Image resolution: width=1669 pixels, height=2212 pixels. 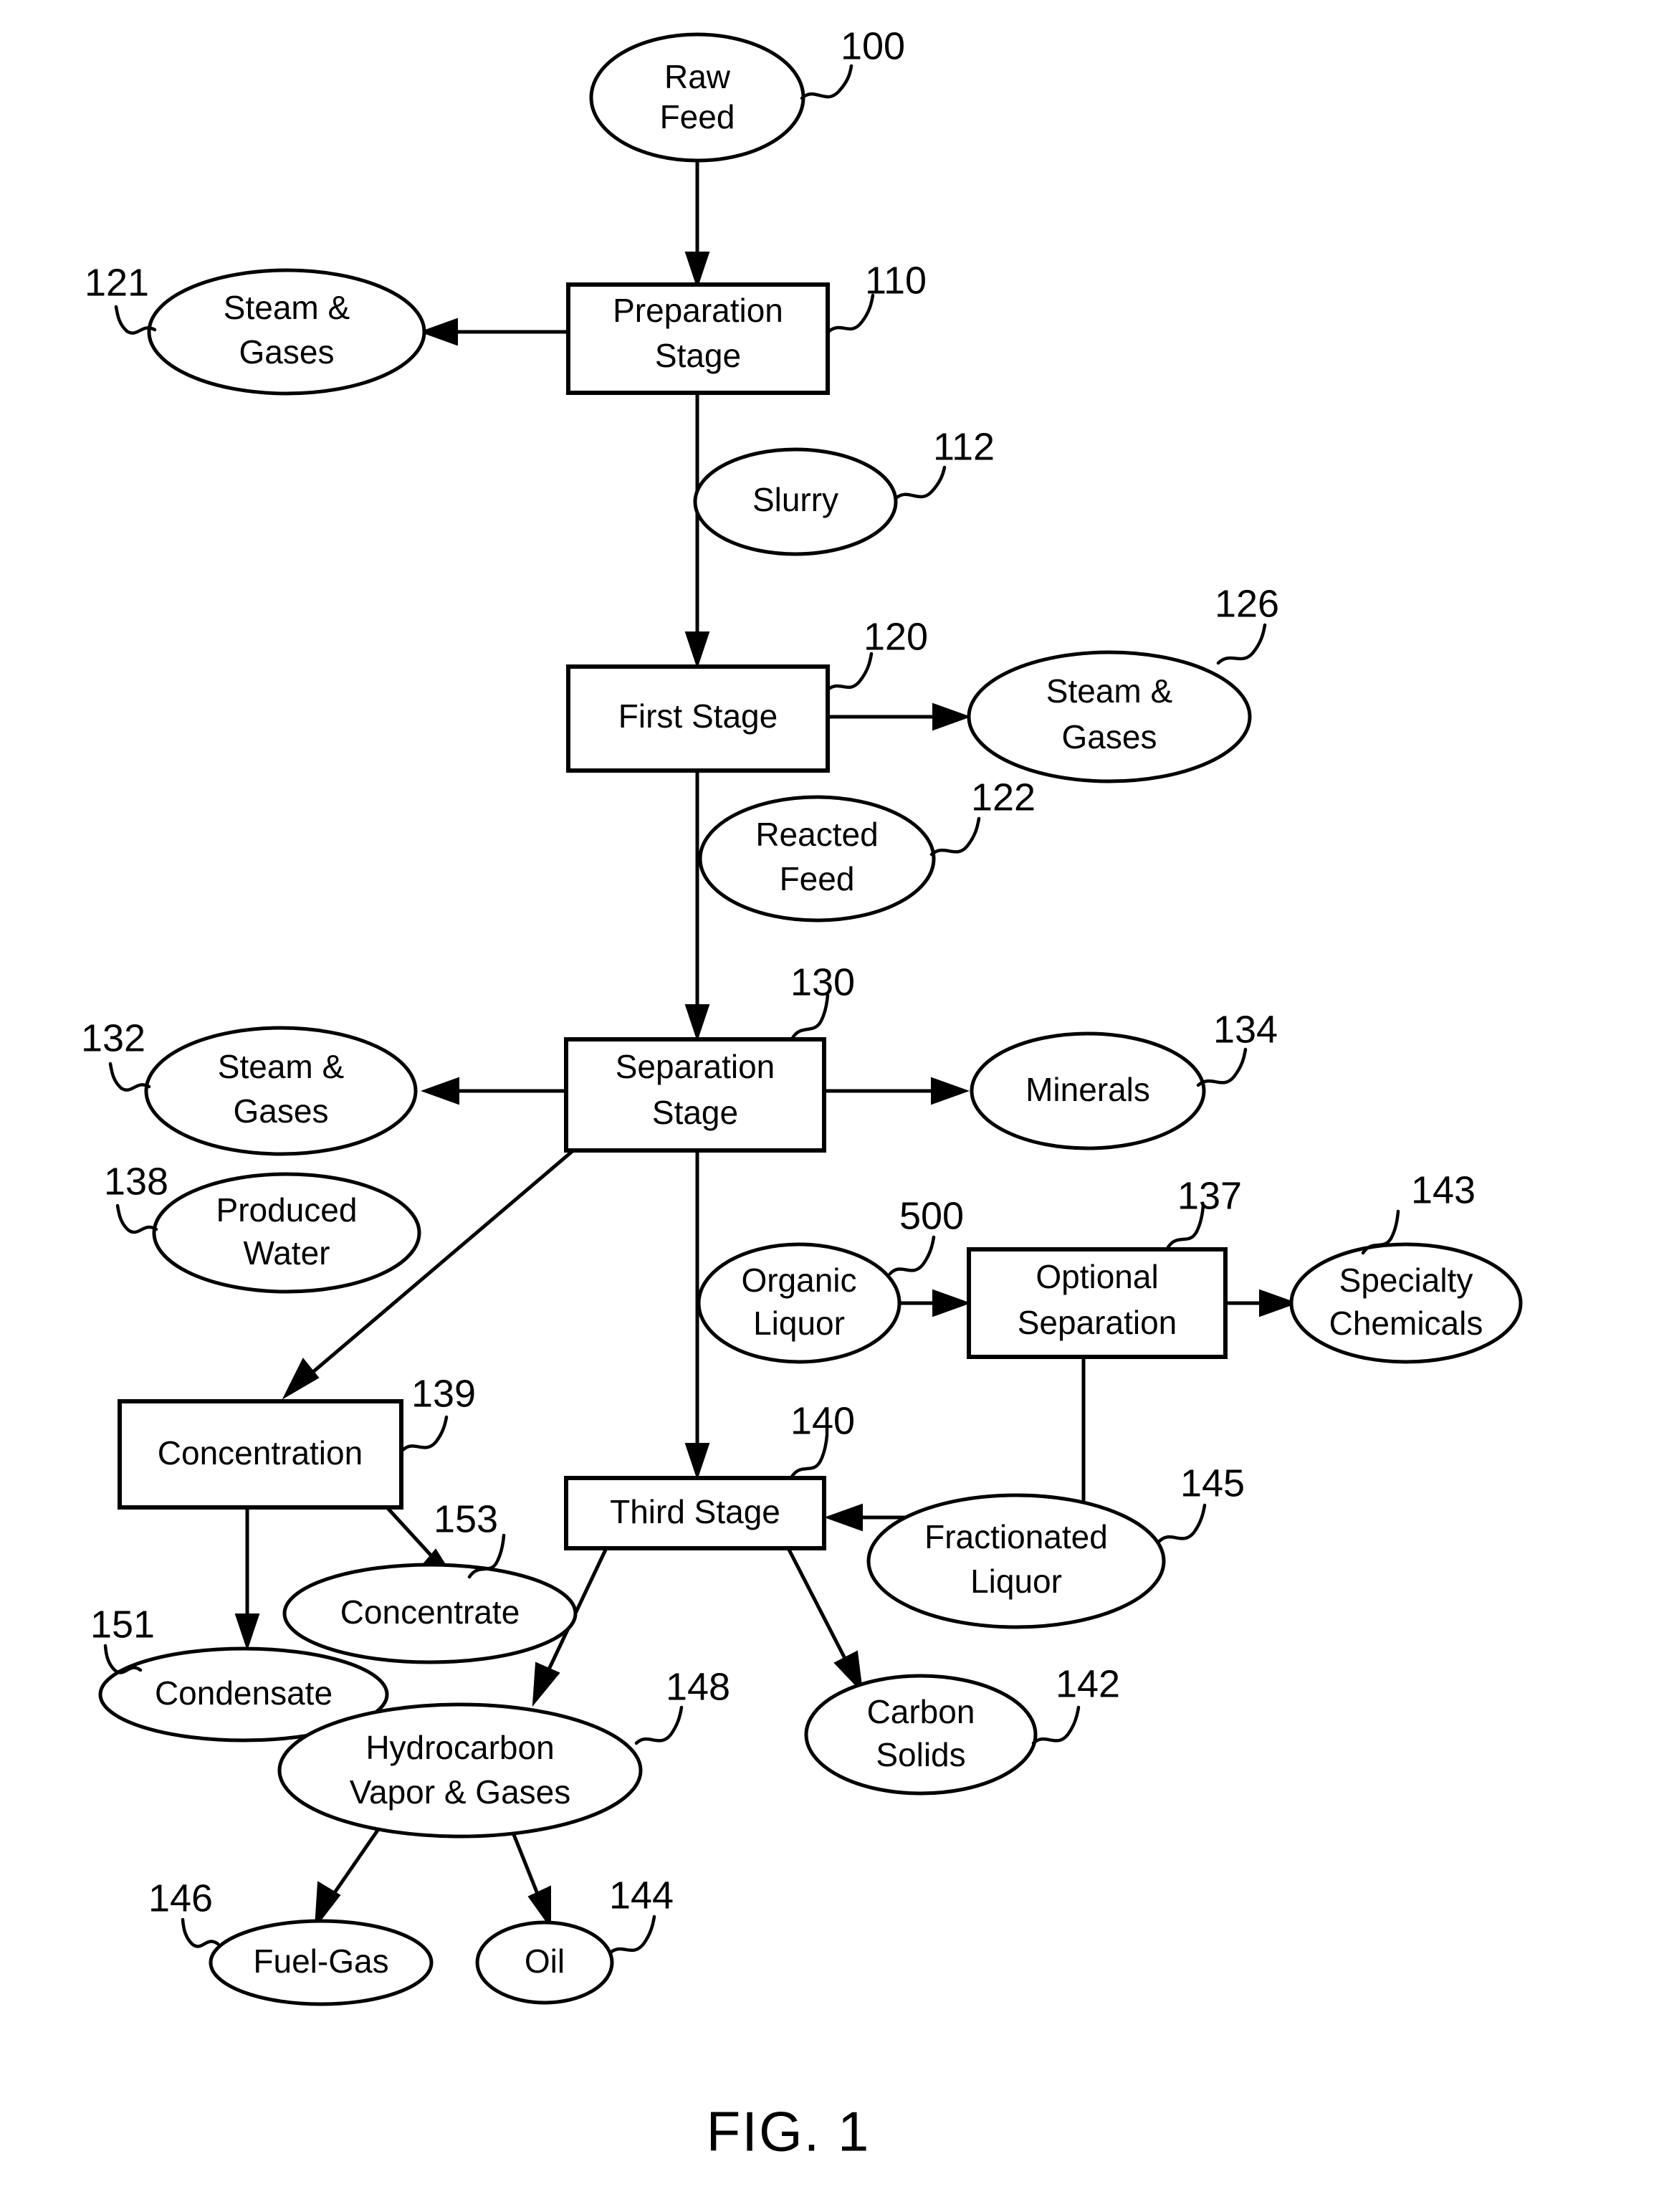 I want to click on ref-number-100: 100, so click(x=873, y=46).